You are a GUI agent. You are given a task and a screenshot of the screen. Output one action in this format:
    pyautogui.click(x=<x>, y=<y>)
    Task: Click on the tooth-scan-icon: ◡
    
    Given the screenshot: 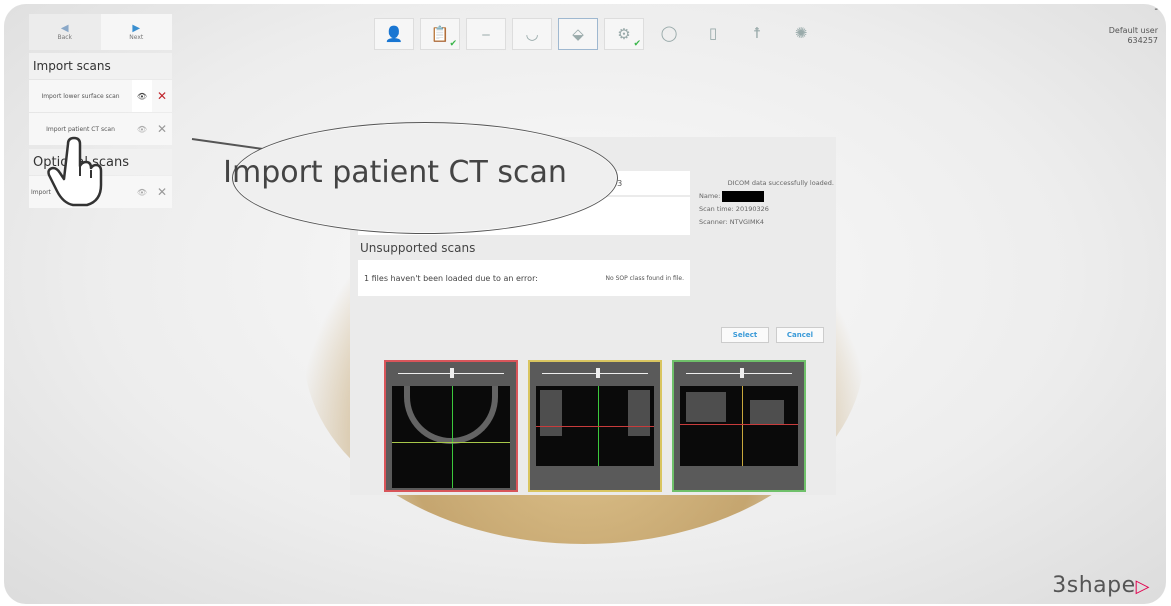 What is the action you would take?
    pyautogui.click(x=532, y=34)
    